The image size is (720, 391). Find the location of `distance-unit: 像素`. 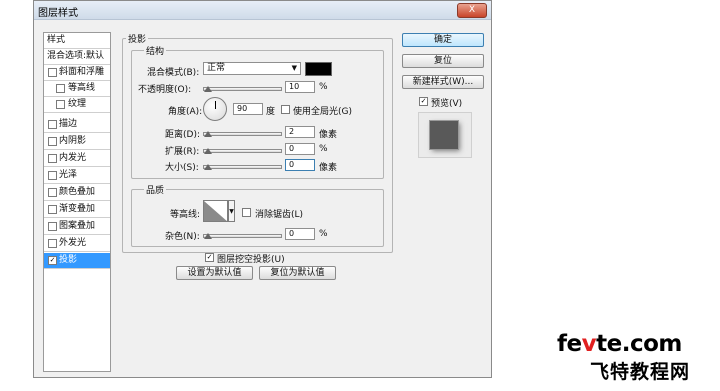

distance-unit: 像素 is located at coordinates (328, 135).